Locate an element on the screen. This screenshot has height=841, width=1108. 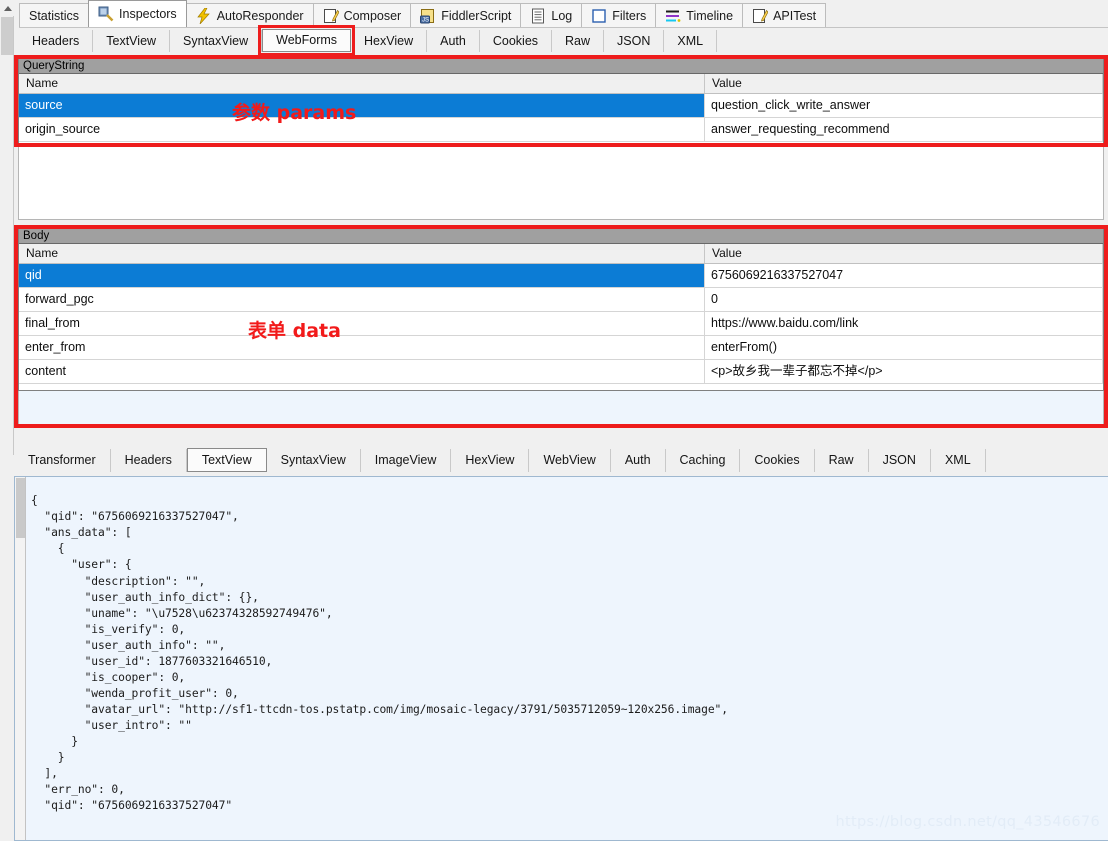
table-row: source question_click_write_answer is located at coordinates (561, 106).